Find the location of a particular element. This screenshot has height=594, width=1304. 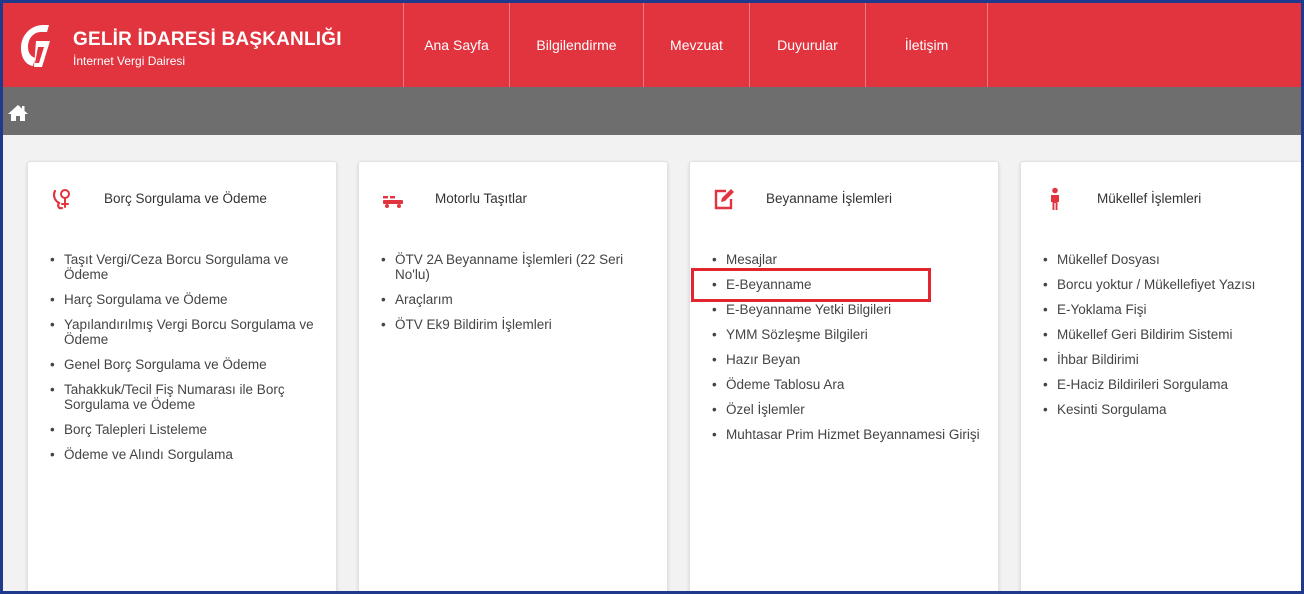

nav-bilgilendirme: Bilgilendirme is located at coordinates (577, 45).